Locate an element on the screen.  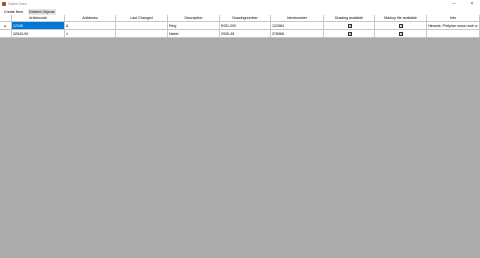
table-cell: Nabel is located at coordinates (194, 34).